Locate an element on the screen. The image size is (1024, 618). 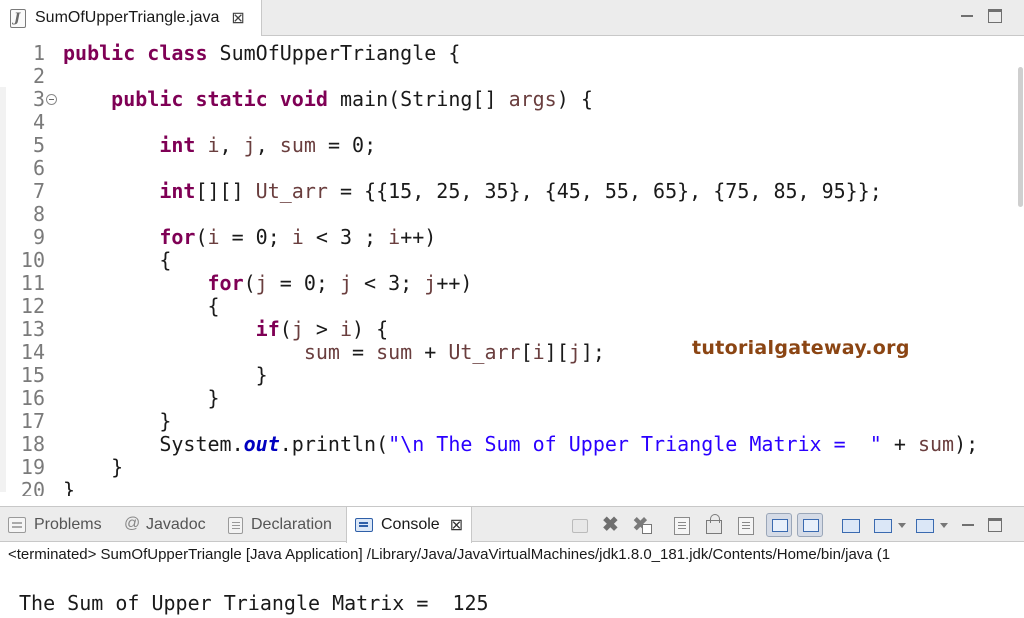
code-token: < 3; is located at coordinates (388, 283).